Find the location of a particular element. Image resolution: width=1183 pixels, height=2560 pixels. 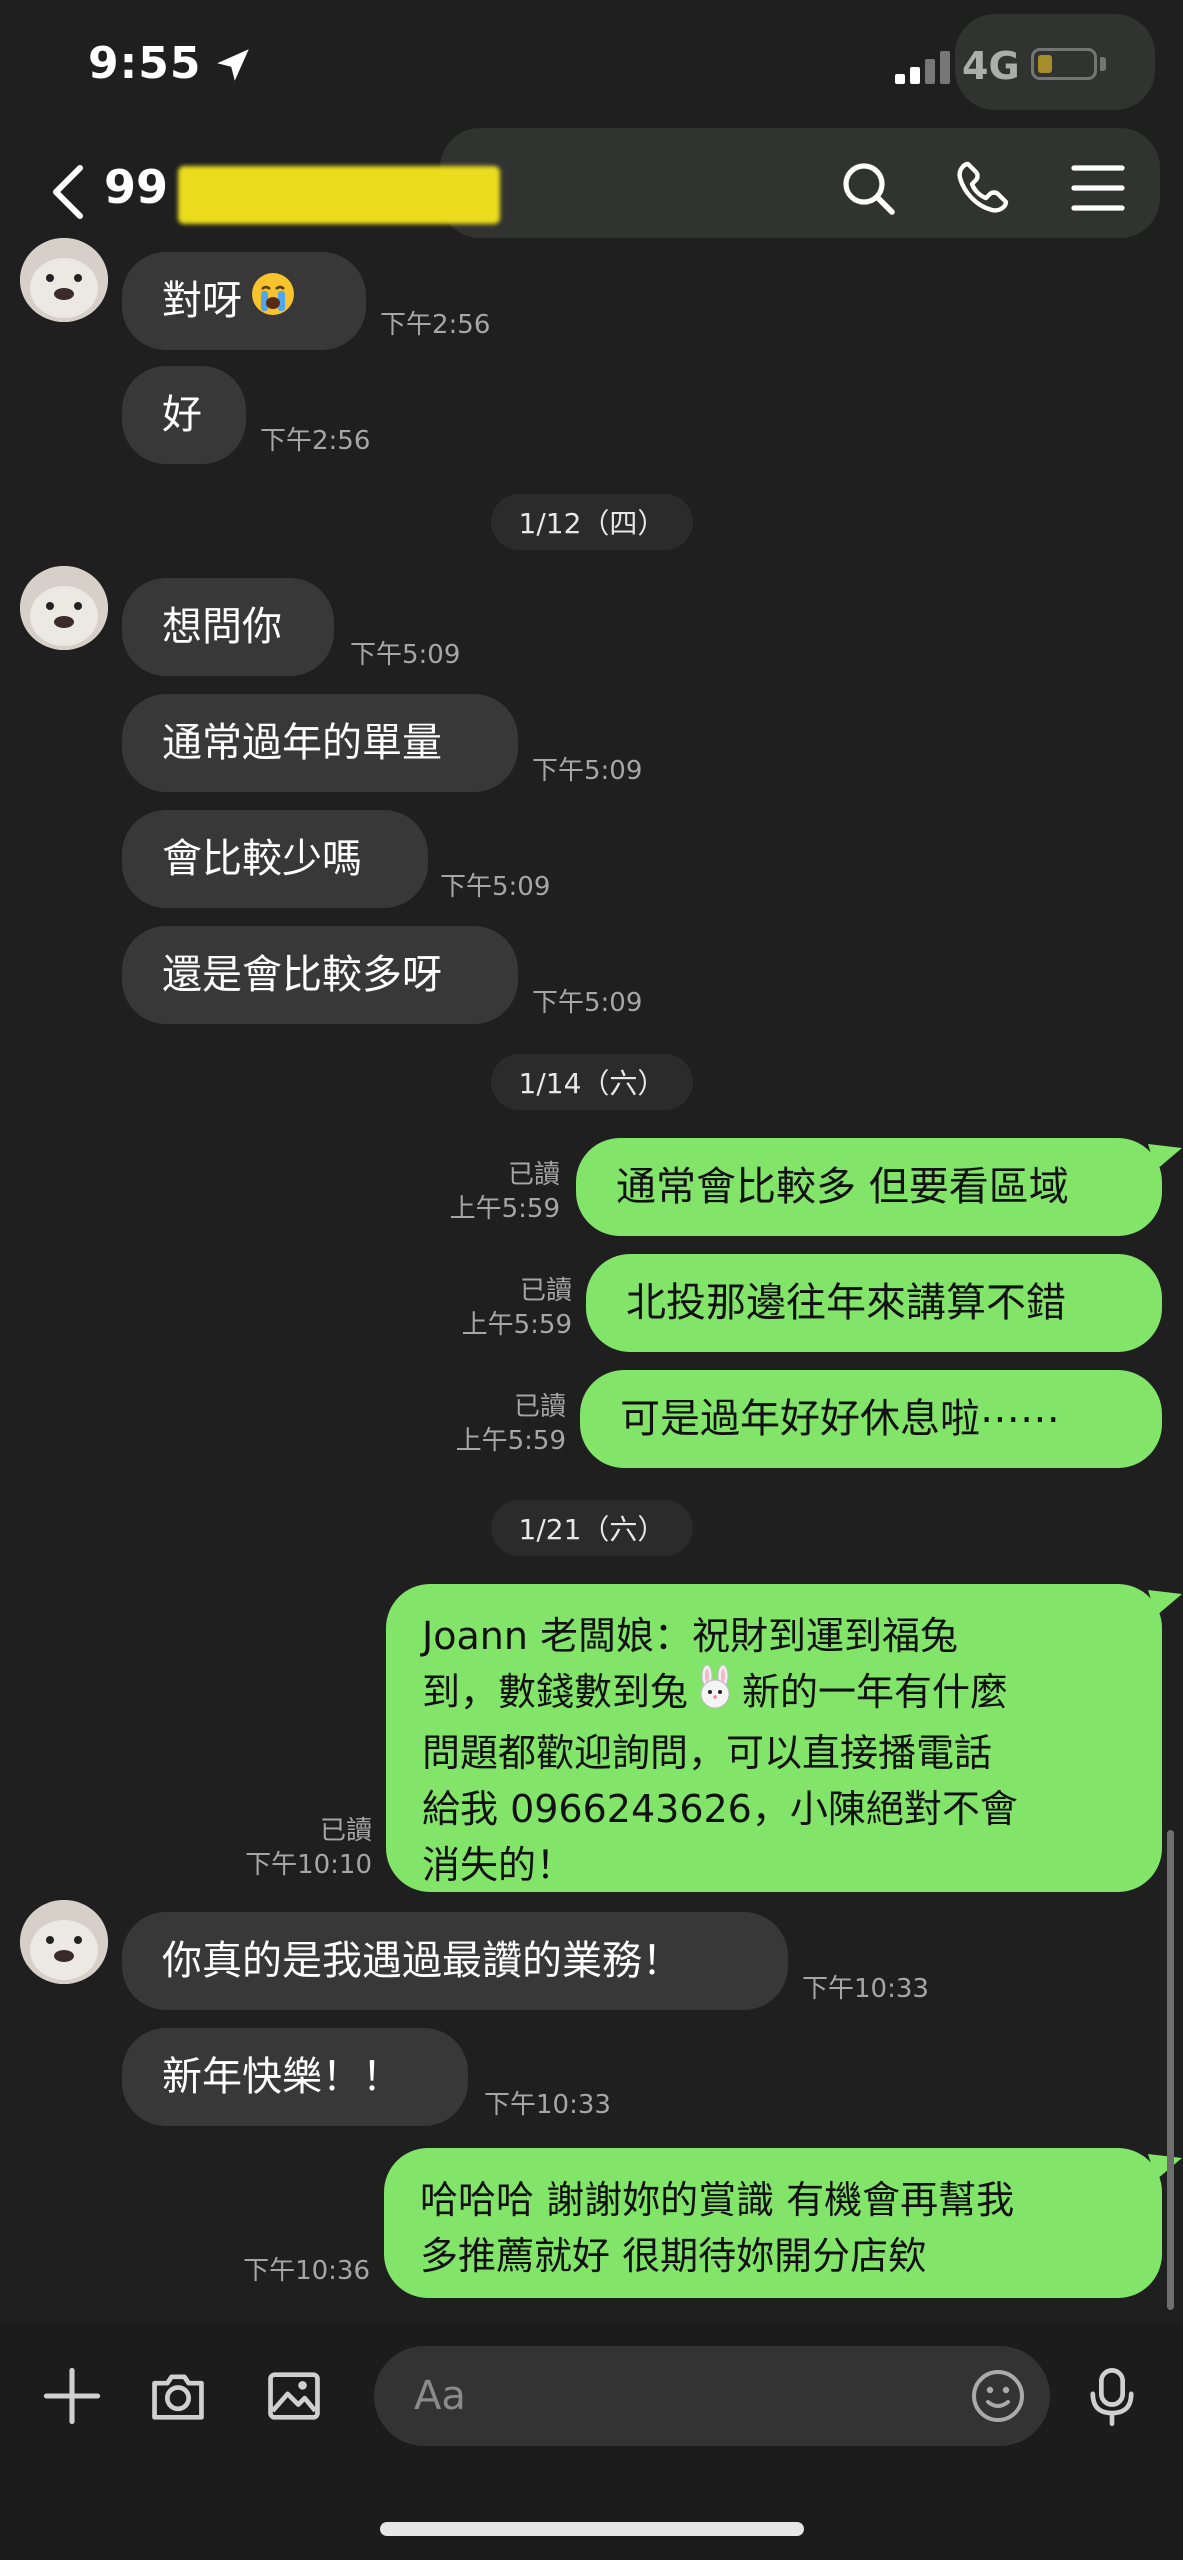

back-icon is located at coordinates (68, 192).